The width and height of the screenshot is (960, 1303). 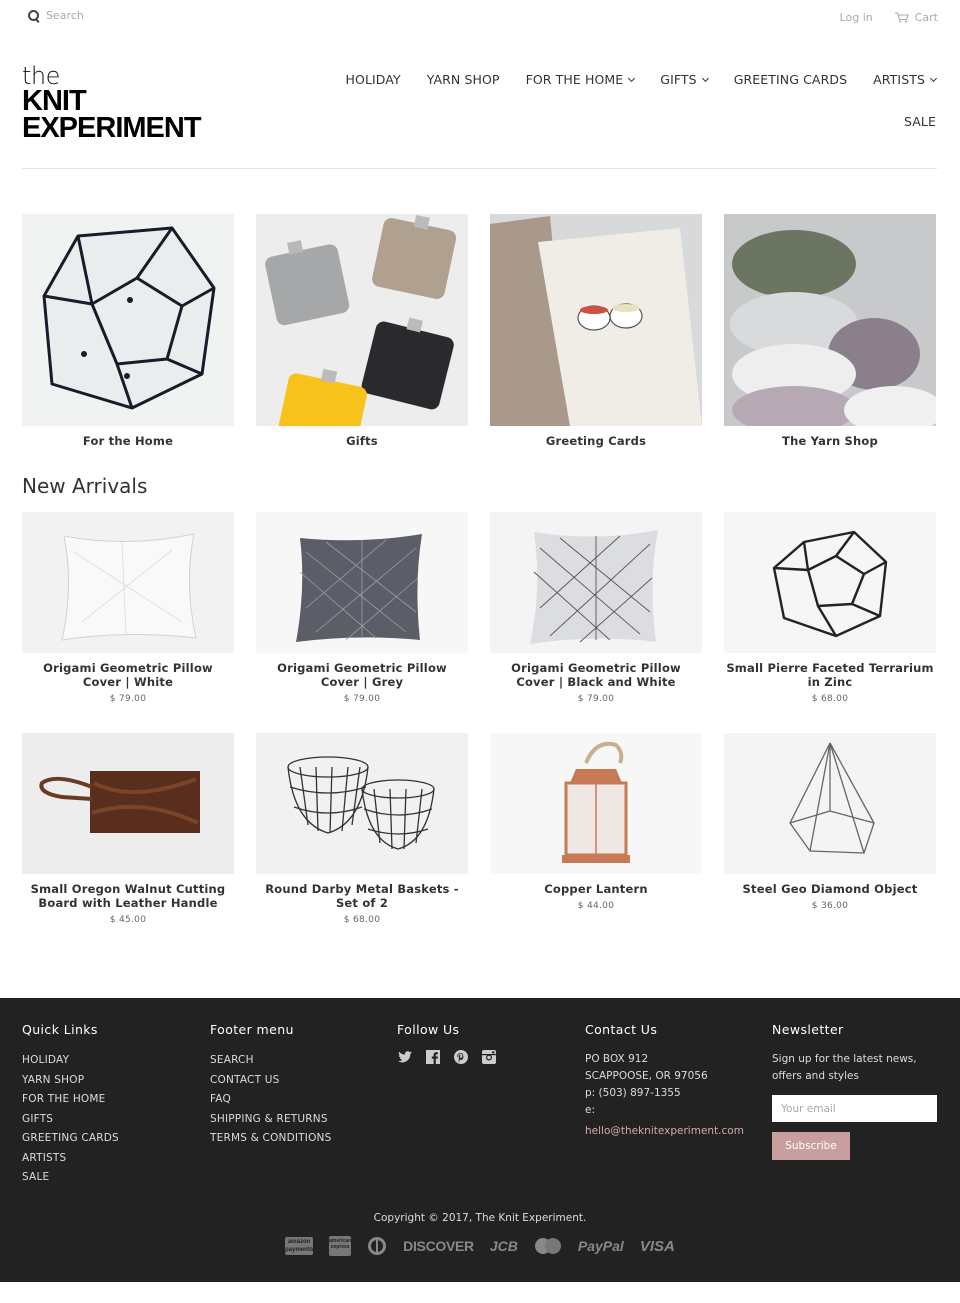 I want to click on cart-link: Cart, so click(x=916, y=17).